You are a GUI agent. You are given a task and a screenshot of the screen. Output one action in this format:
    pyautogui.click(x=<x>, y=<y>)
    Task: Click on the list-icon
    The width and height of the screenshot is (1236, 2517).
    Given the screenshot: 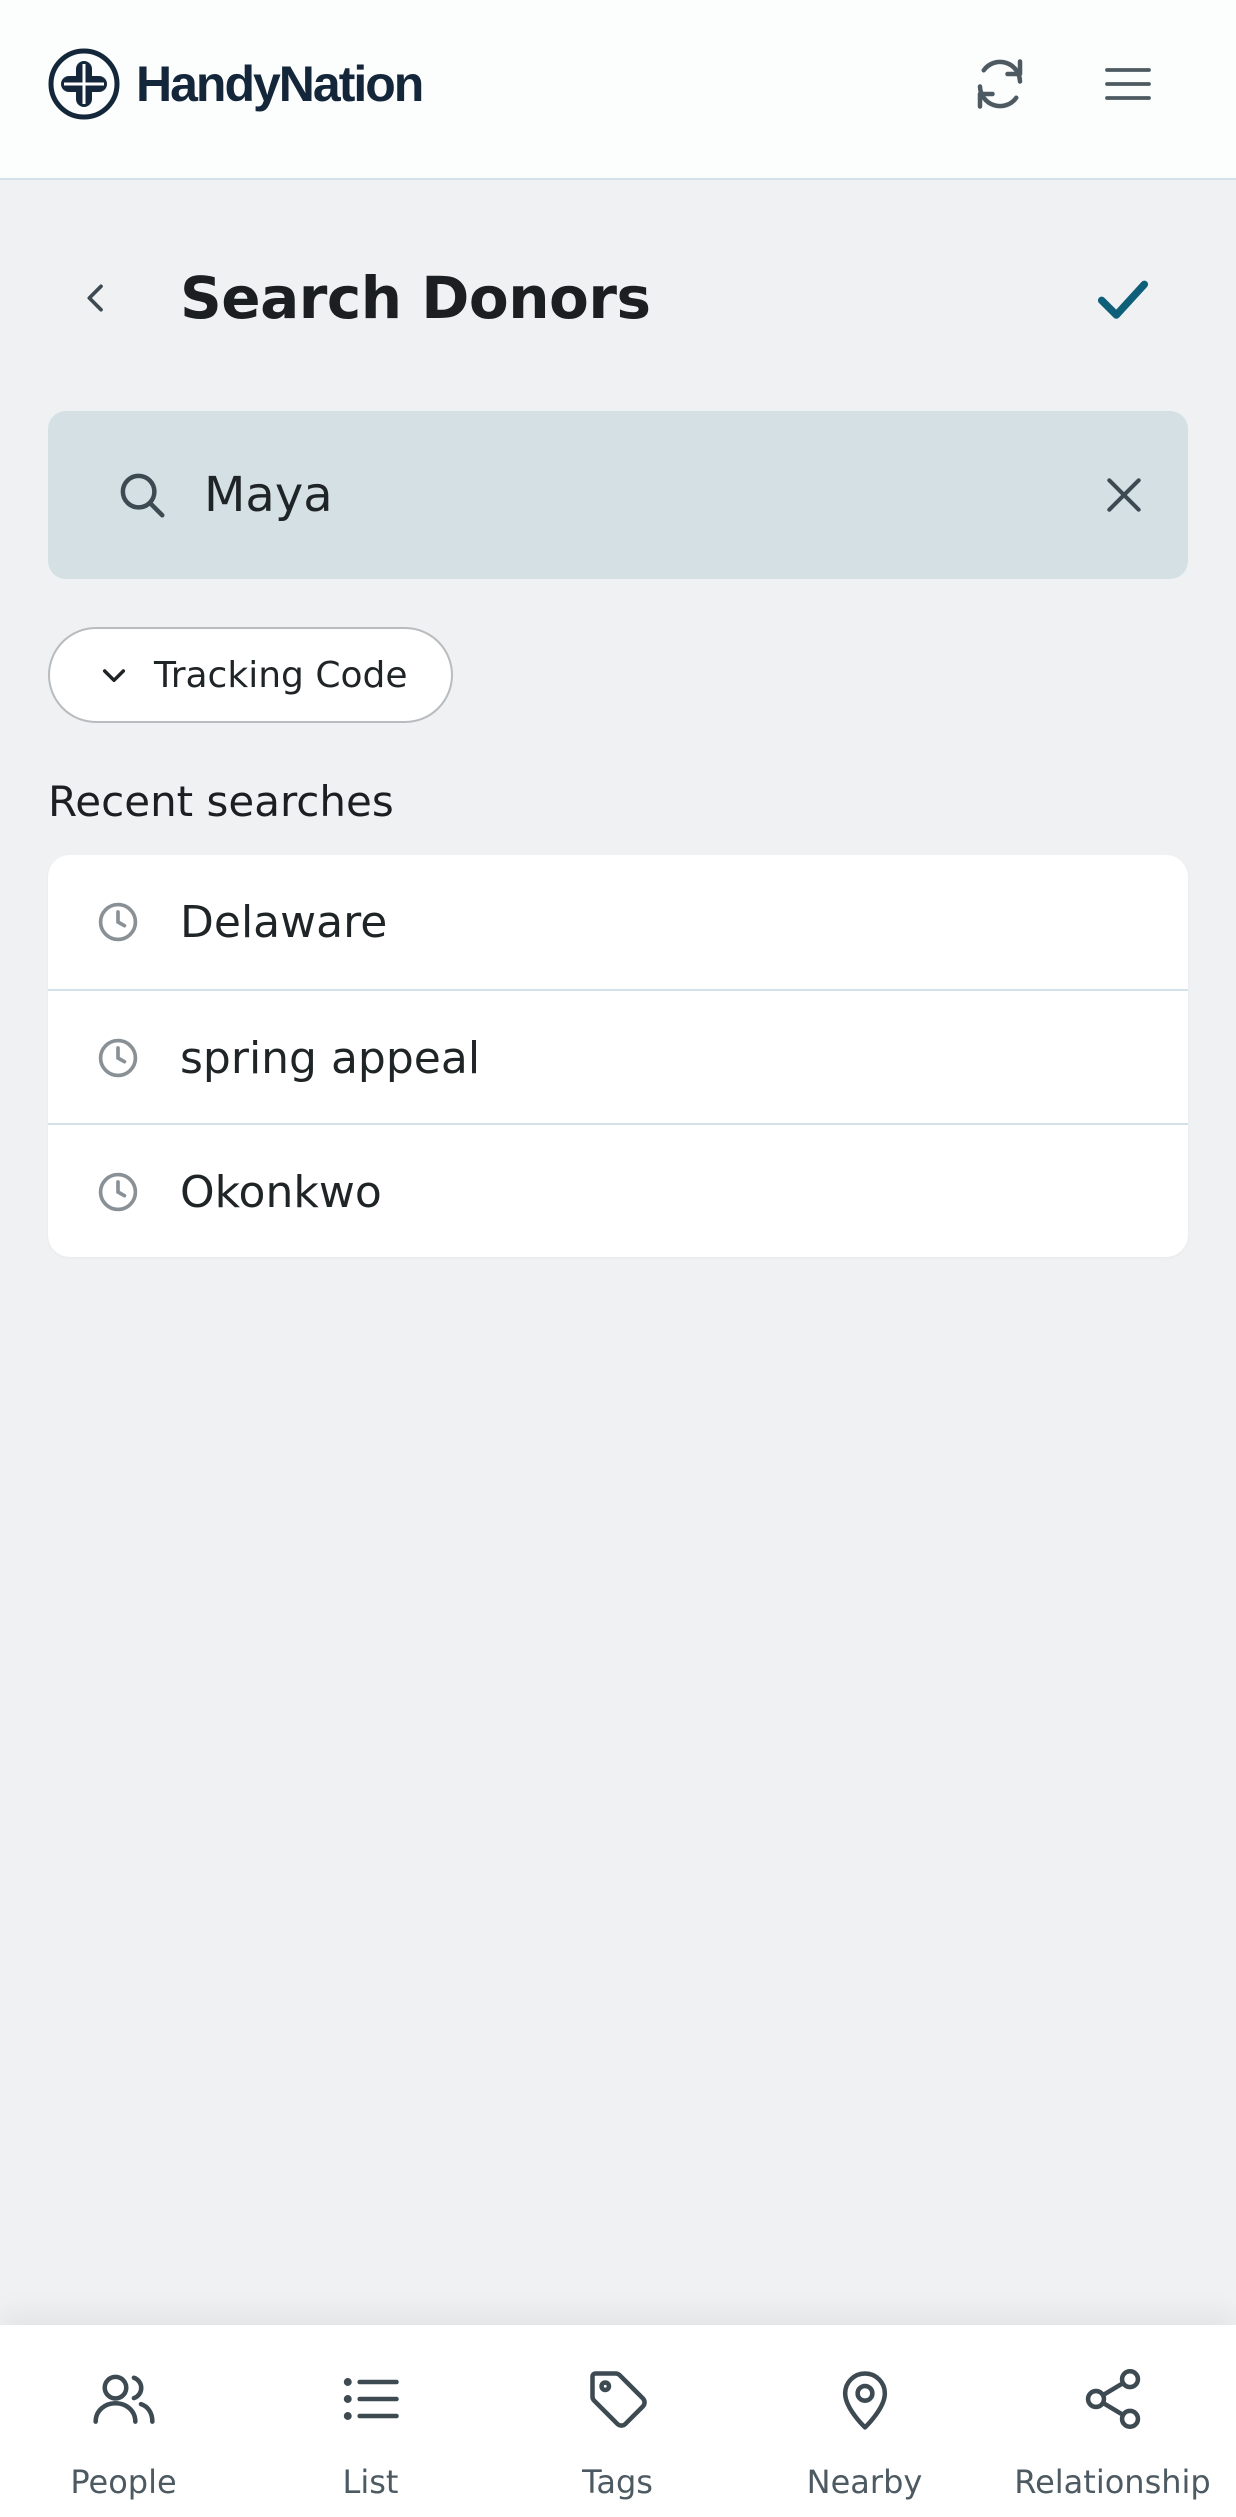 What is the action you would take?
    pyautogui.click(x=371, y=2399)
    